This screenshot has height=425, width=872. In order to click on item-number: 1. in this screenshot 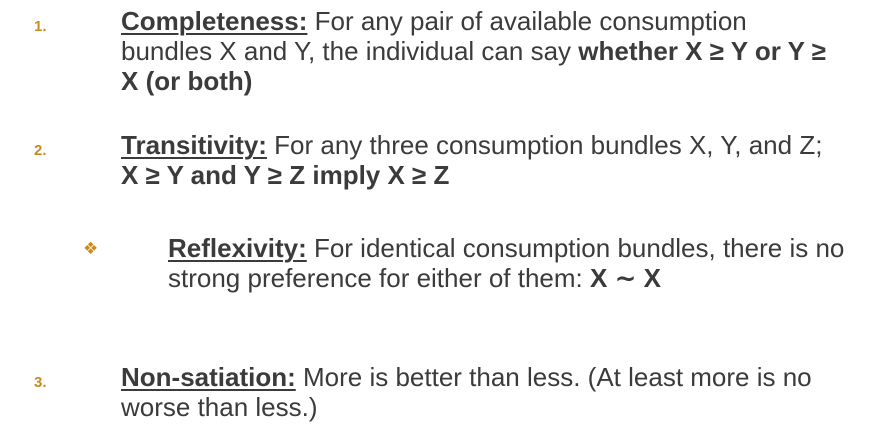, I will do `click(40, 26)`.